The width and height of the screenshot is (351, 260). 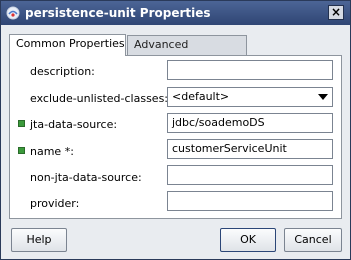 What do you see at coordinates (250, 175) in the screenshot?
I see `non-jta-data-source-field` at bounding box center [250, 175].